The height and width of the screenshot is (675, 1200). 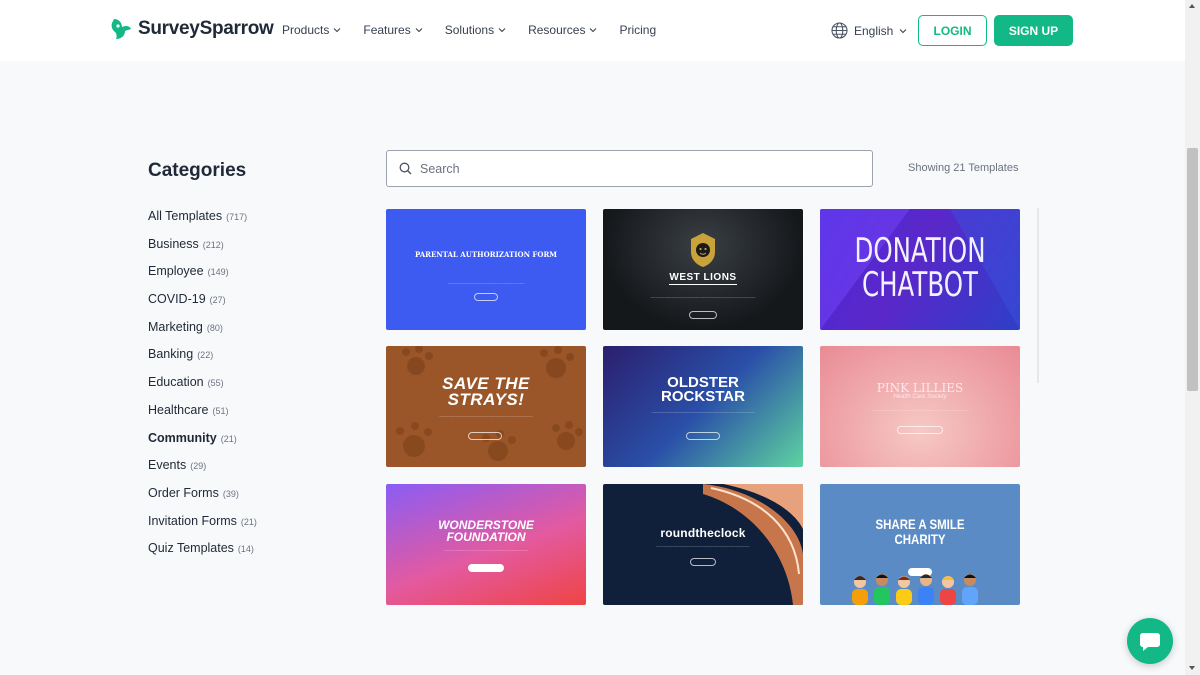 I want to click on nav-products: Products, so click(x=311, y=30).